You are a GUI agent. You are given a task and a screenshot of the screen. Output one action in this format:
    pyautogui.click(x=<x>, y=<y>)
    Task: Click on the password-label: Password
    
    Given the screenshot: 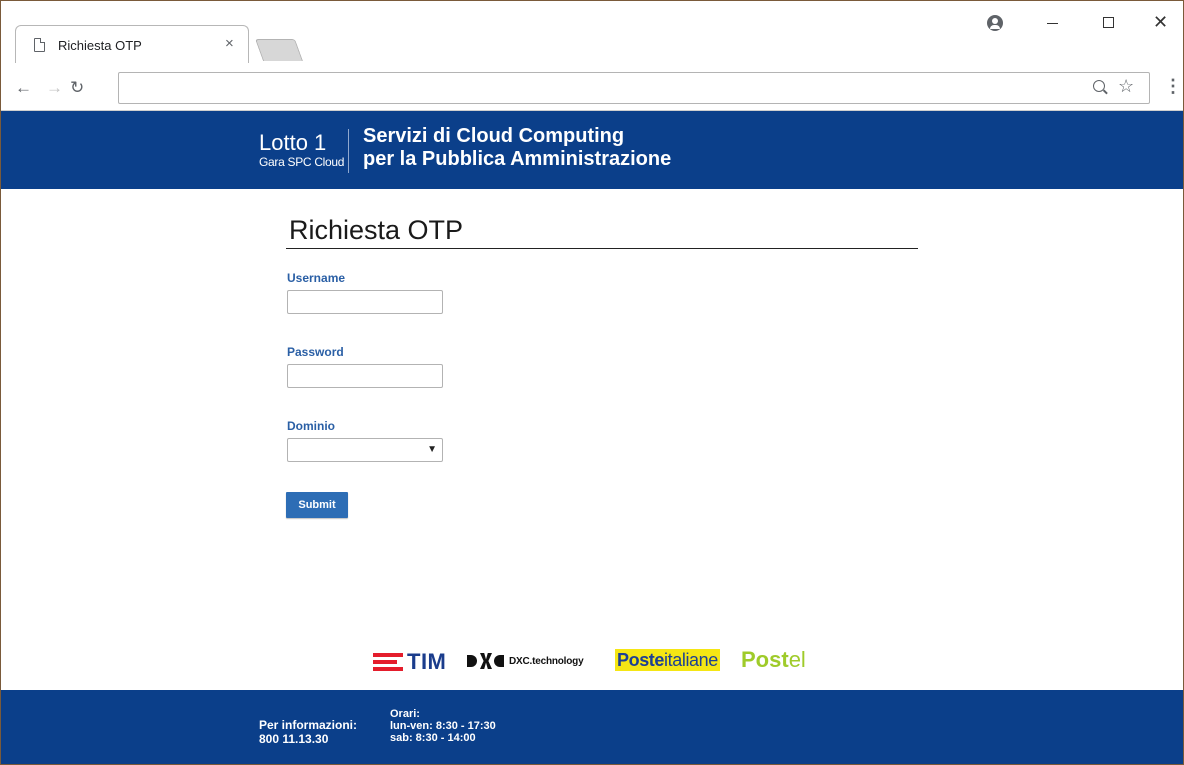 What is the action you would take?
    pyautogui.click(x=315, y=352)
    